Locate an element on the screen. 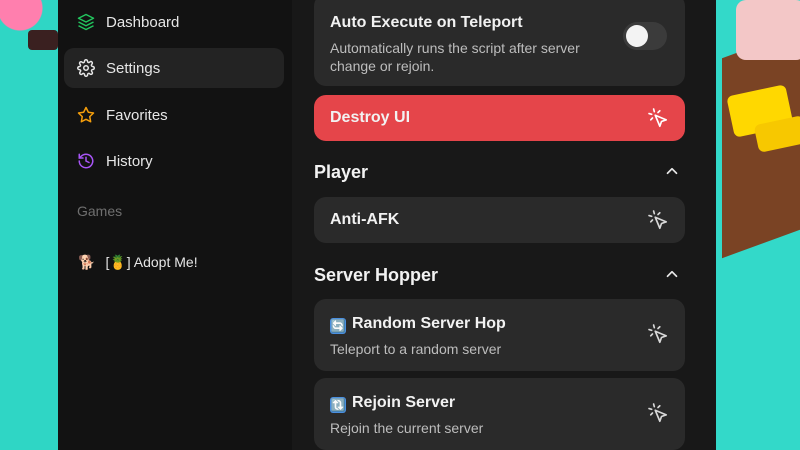 The height and width of the screenshot is (450, 800). game-background-left is located at coordinates (29, 225).